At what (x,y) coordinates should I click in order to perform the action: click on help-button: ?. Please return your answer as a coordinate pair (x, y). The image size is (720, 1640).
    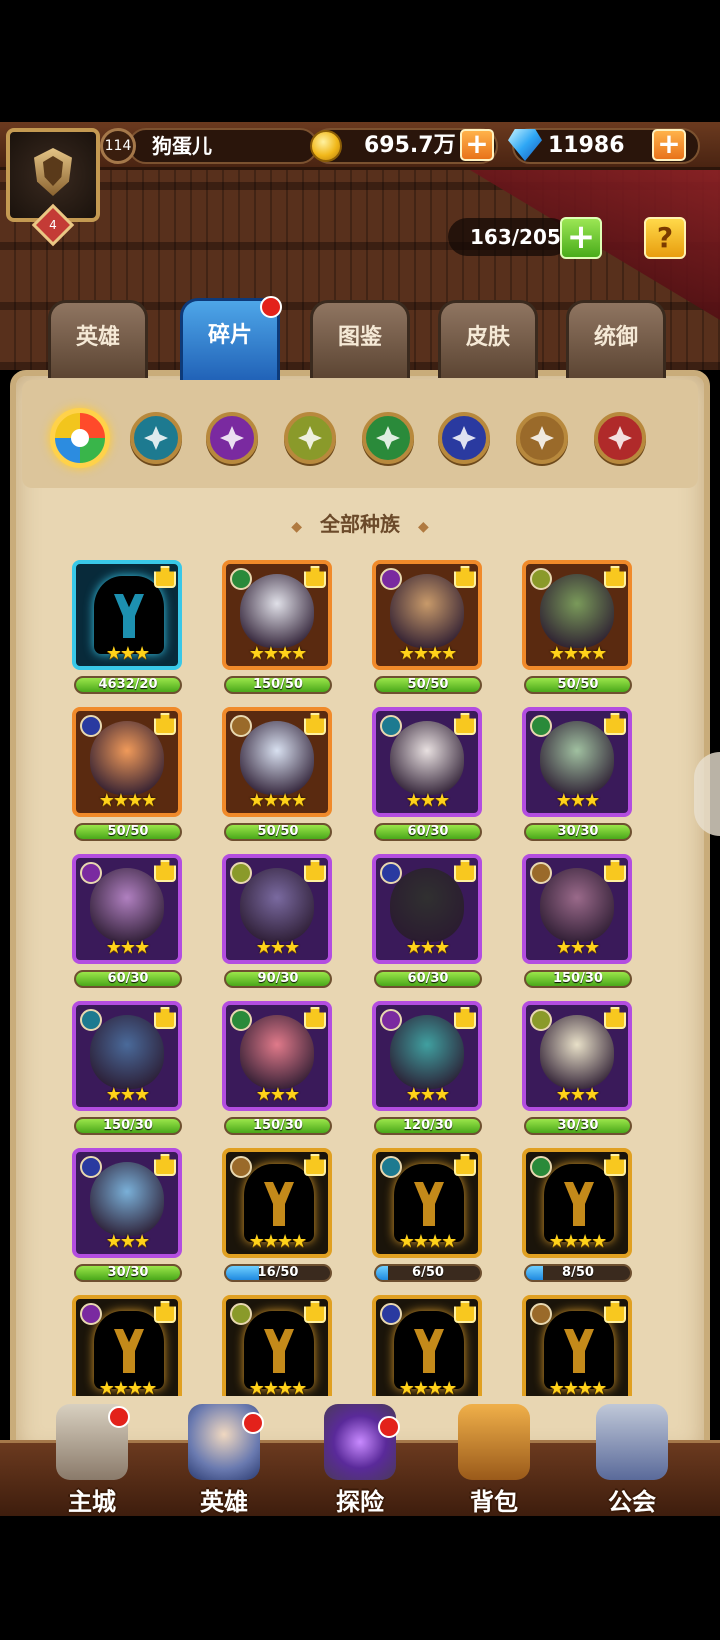
    Looking at the image, I should click on (665, 238).